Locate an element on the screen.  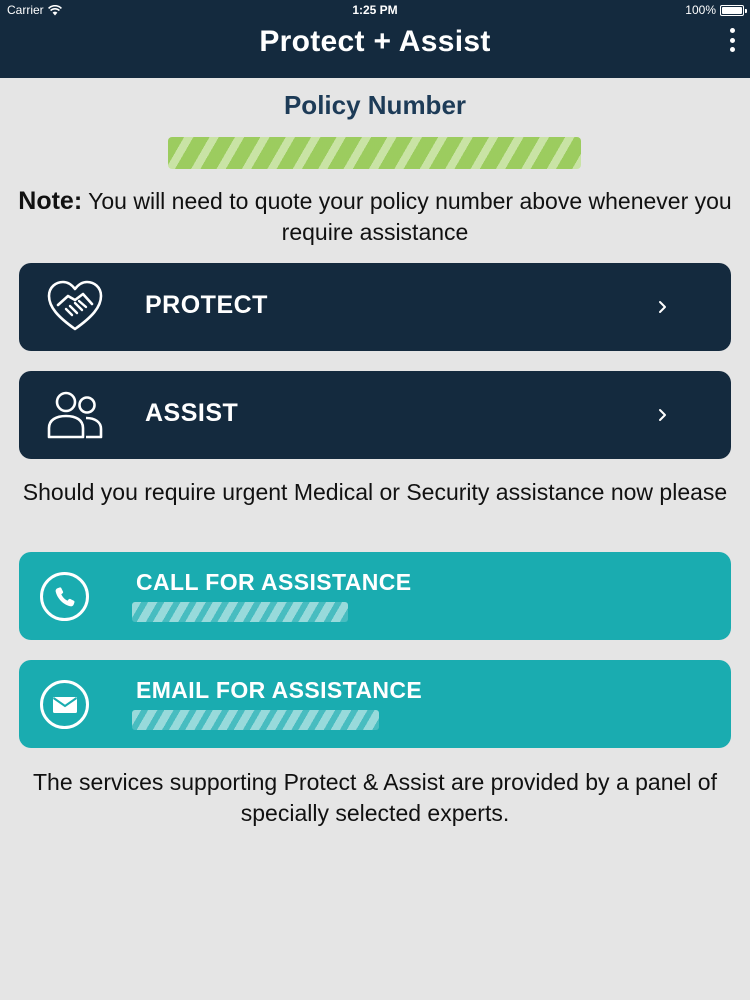
protect-button-label: PROTECT is located at coordinates (206, 305).